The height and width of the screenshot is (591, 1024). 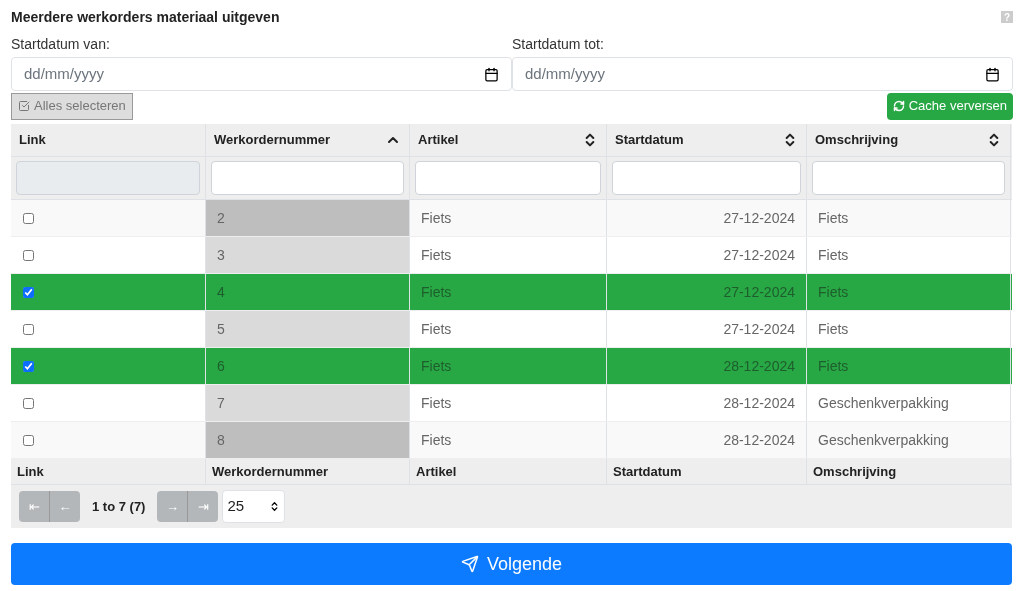 I want to click on column-footer: Artikel, so click(x=436, y=471).